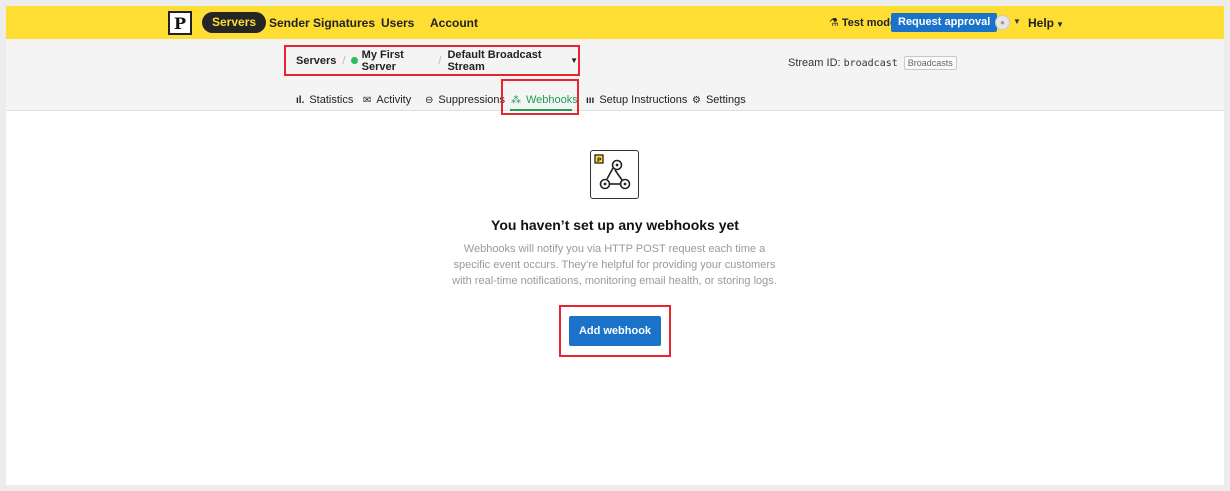  What do you see at coordinates (300, 100) in the screenshot?
I see `bar-chart-icon: ıl.` at bounding box center [300, 100].